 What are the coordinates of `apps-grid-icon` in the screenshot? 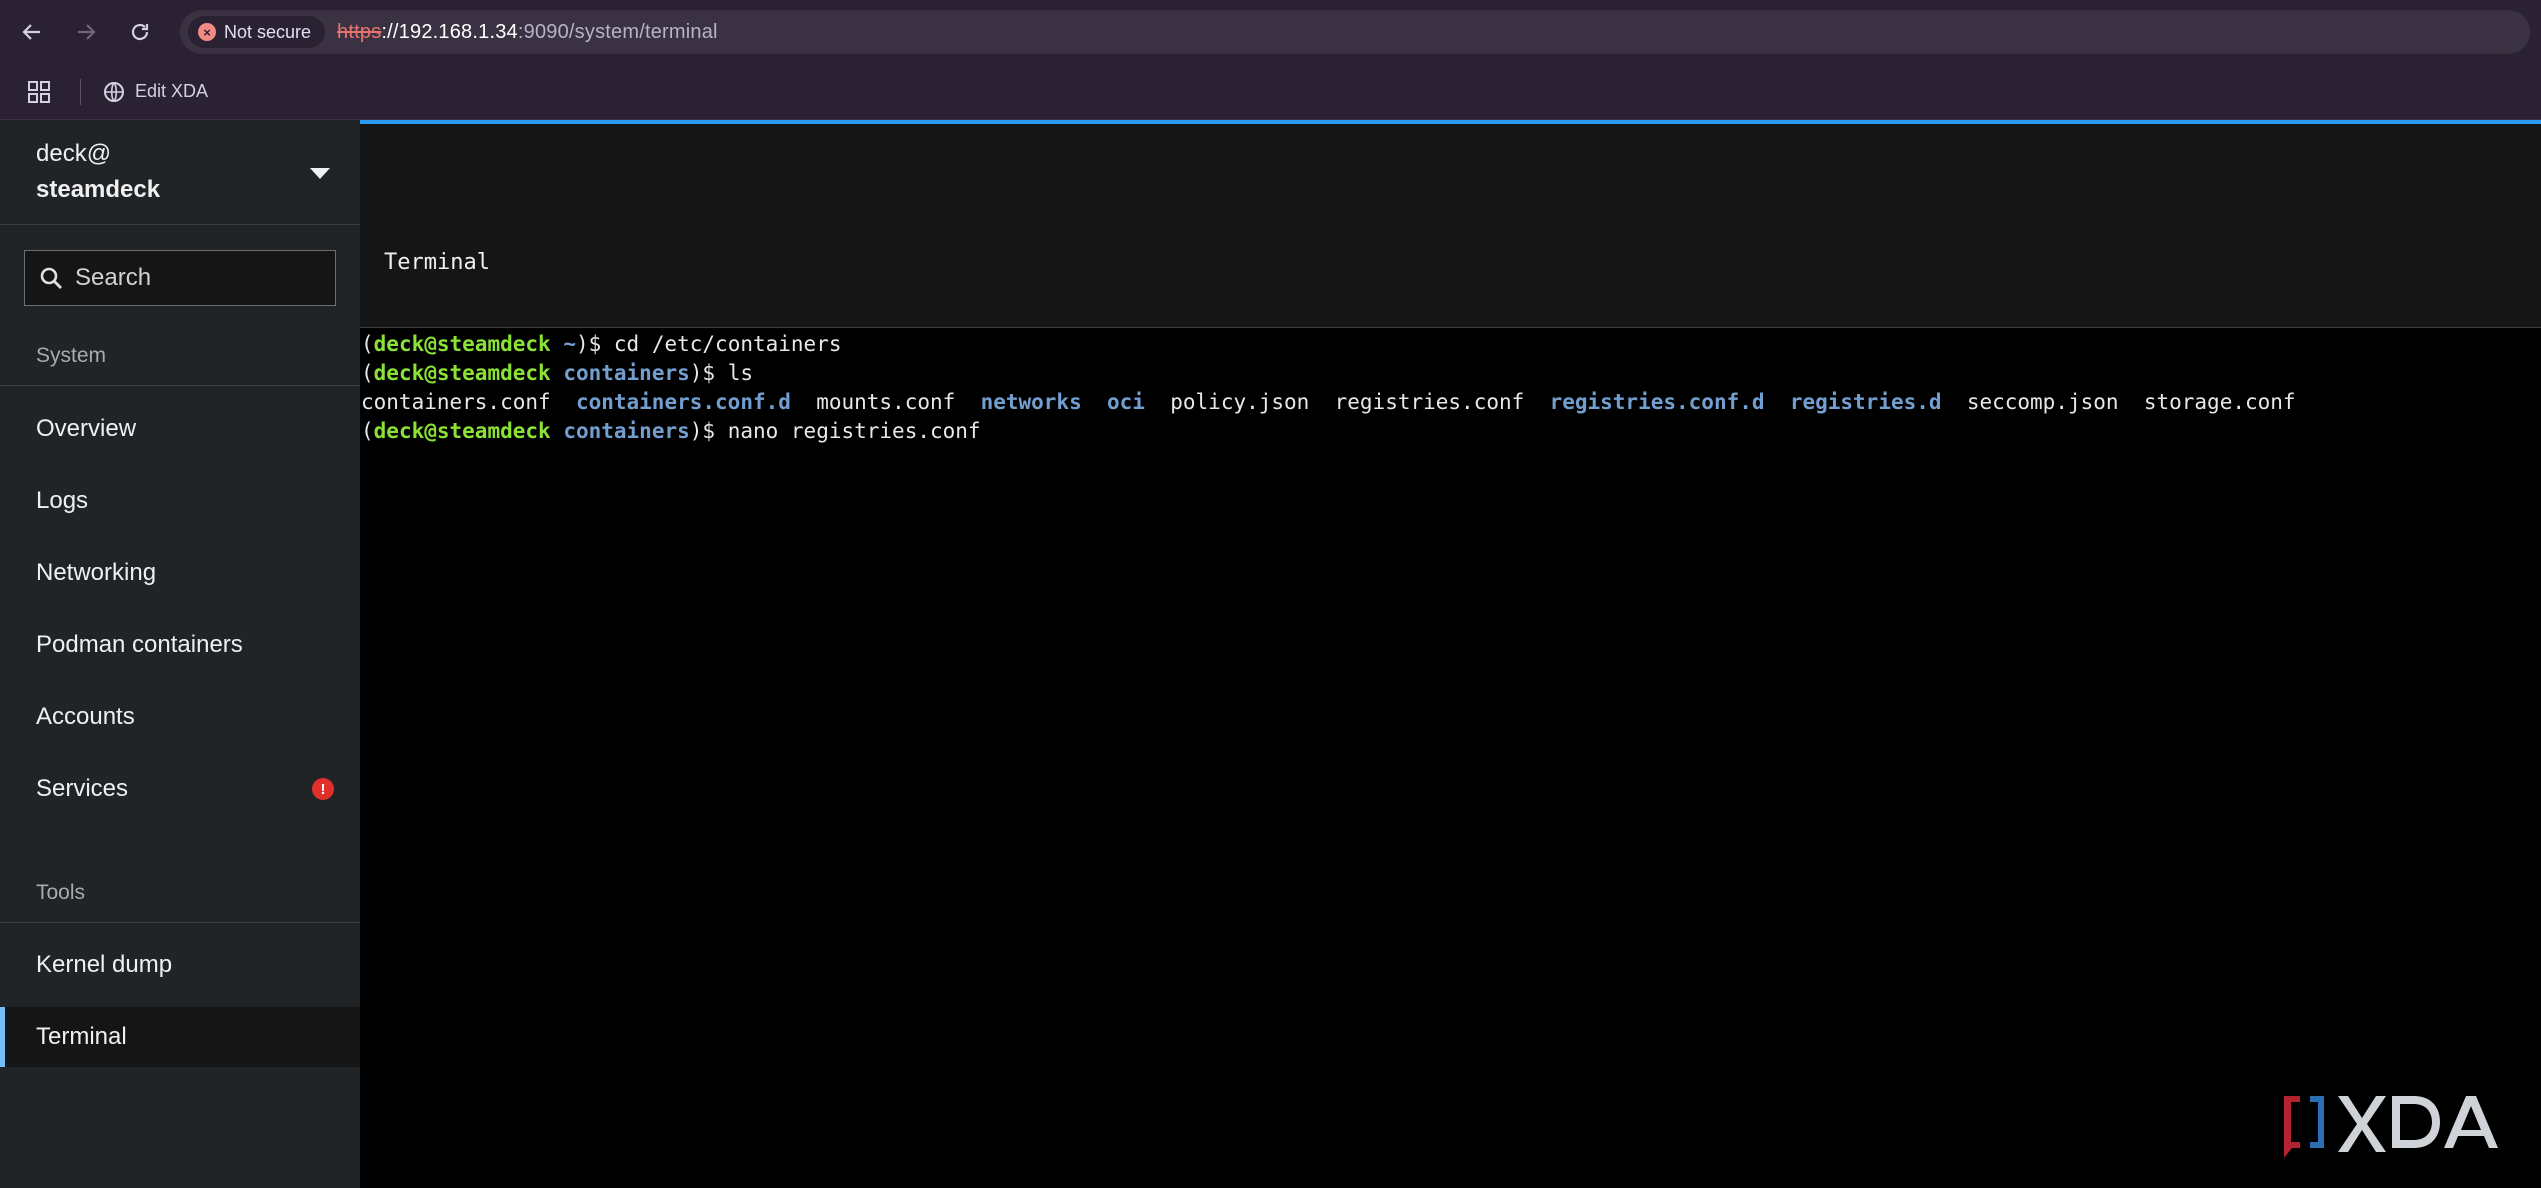 It's located at (39, 91).